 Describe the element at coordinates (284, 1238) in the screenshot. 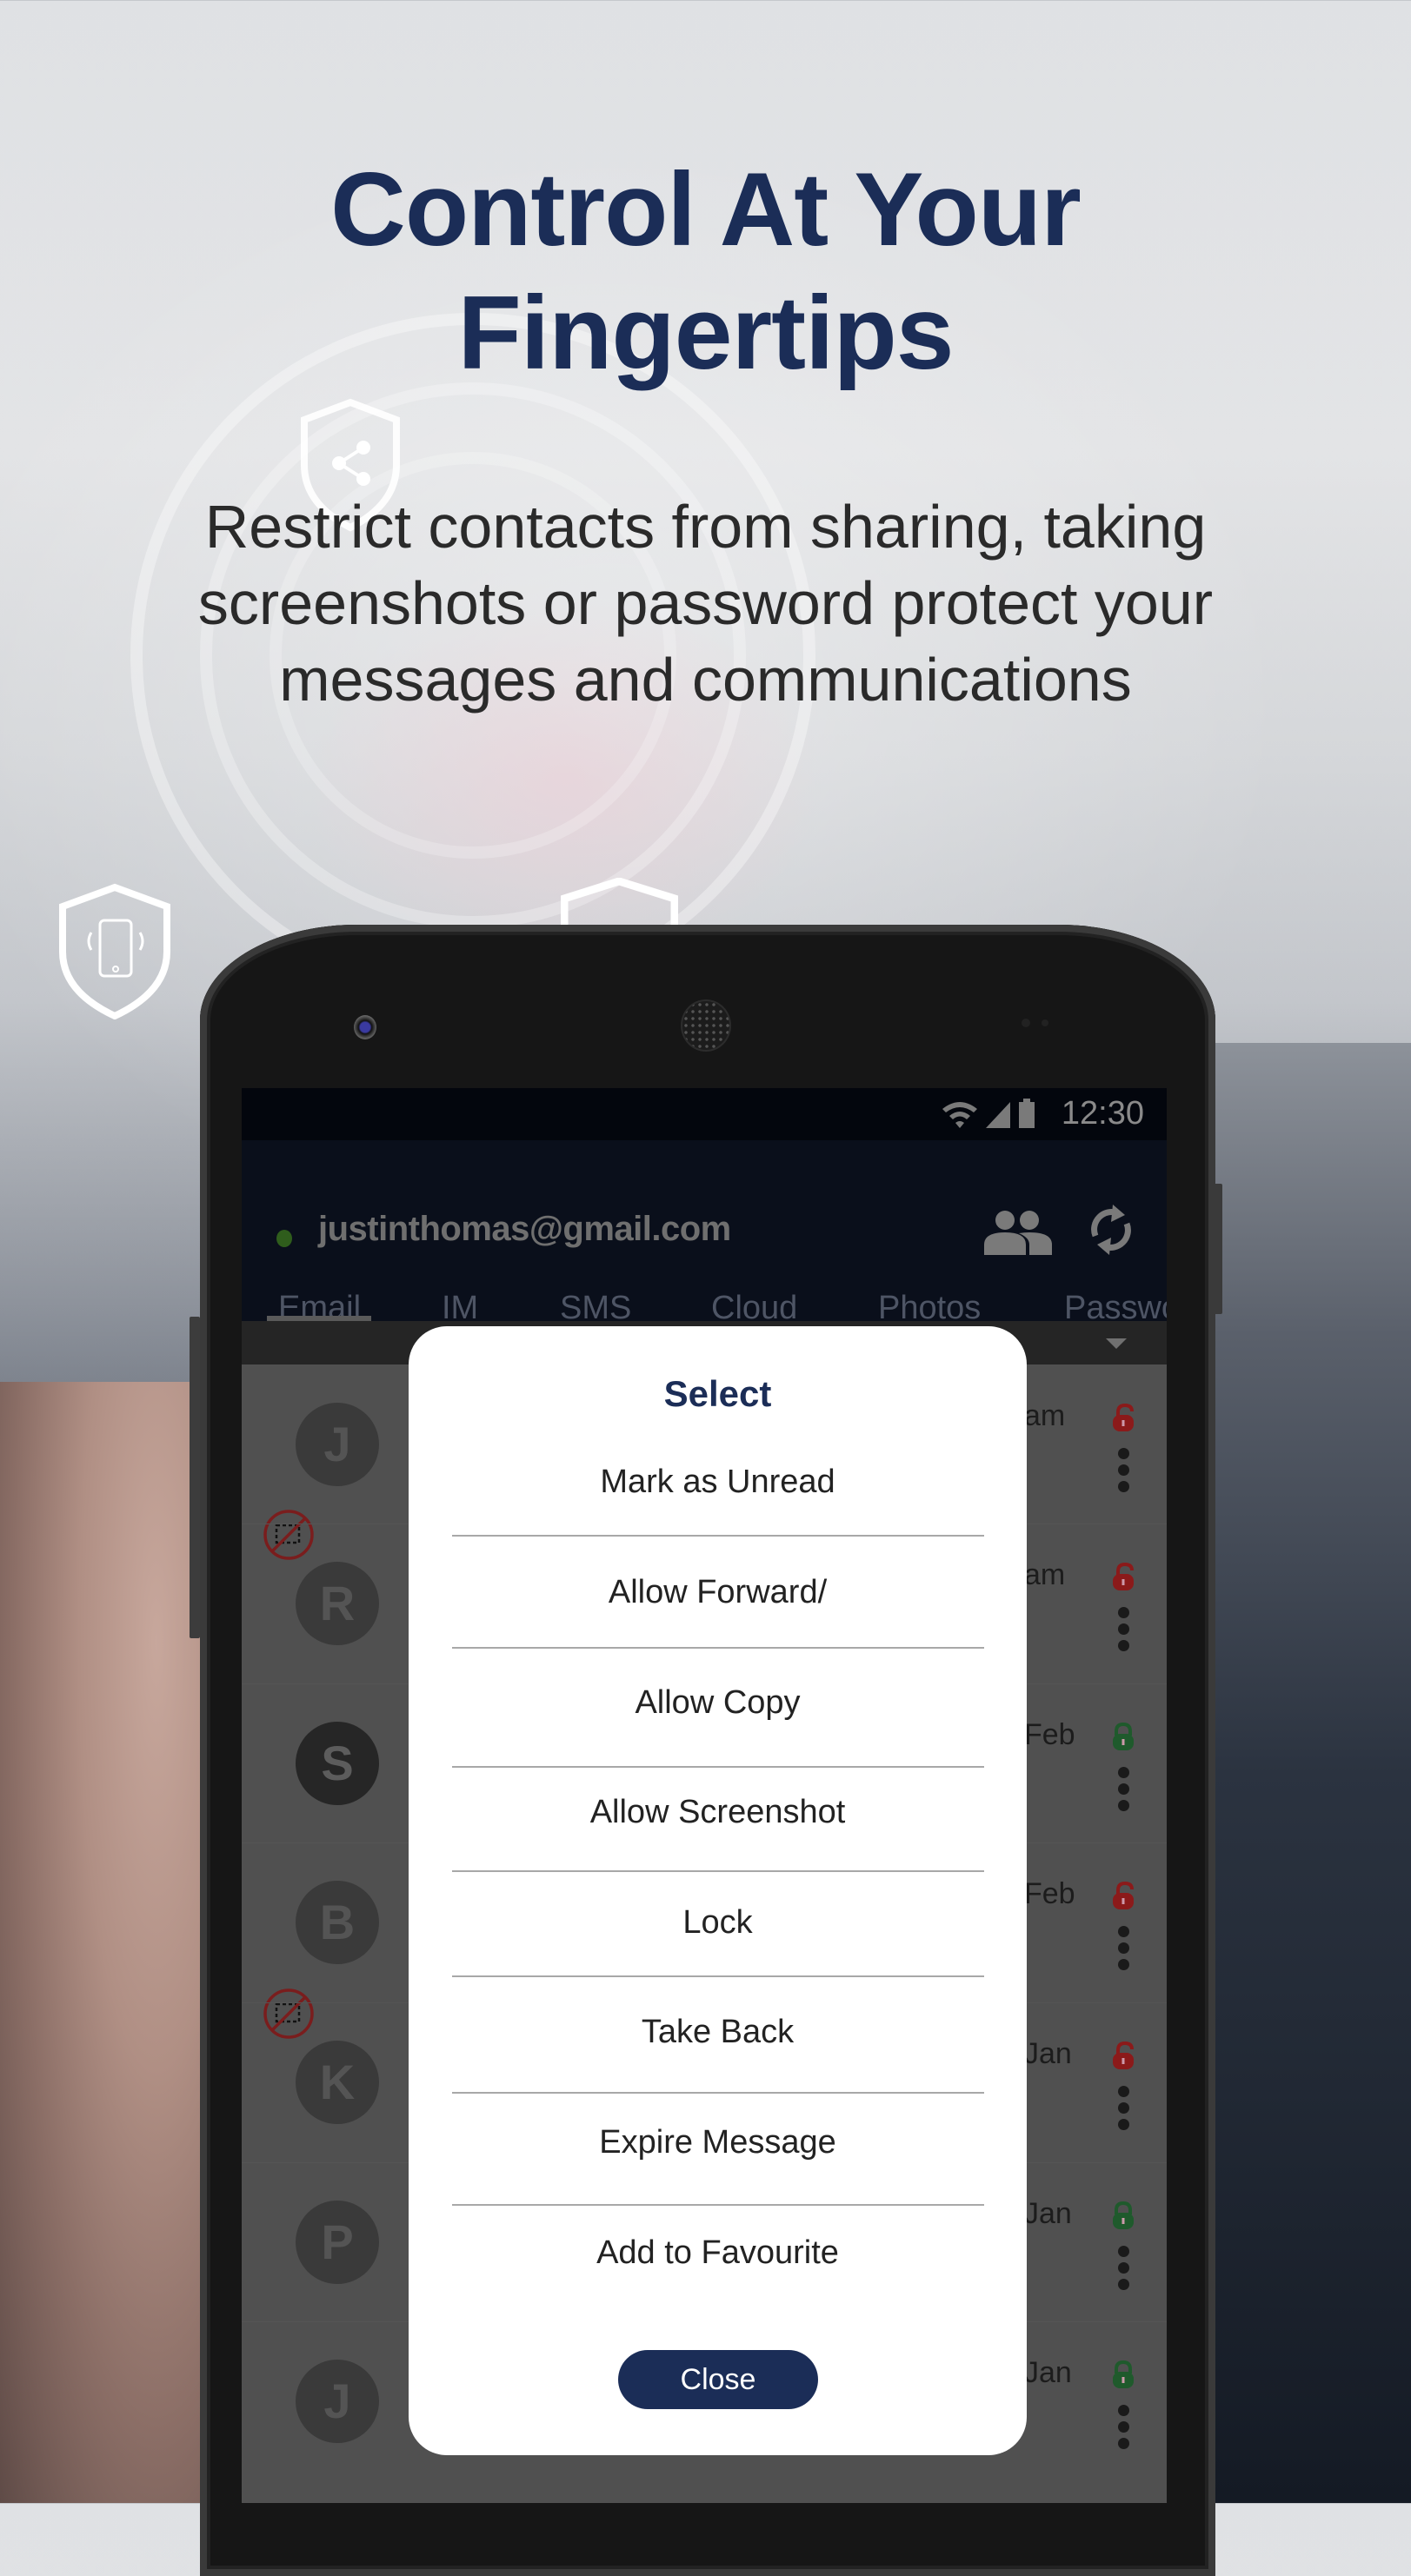

I see `online-status-dot` at that location.